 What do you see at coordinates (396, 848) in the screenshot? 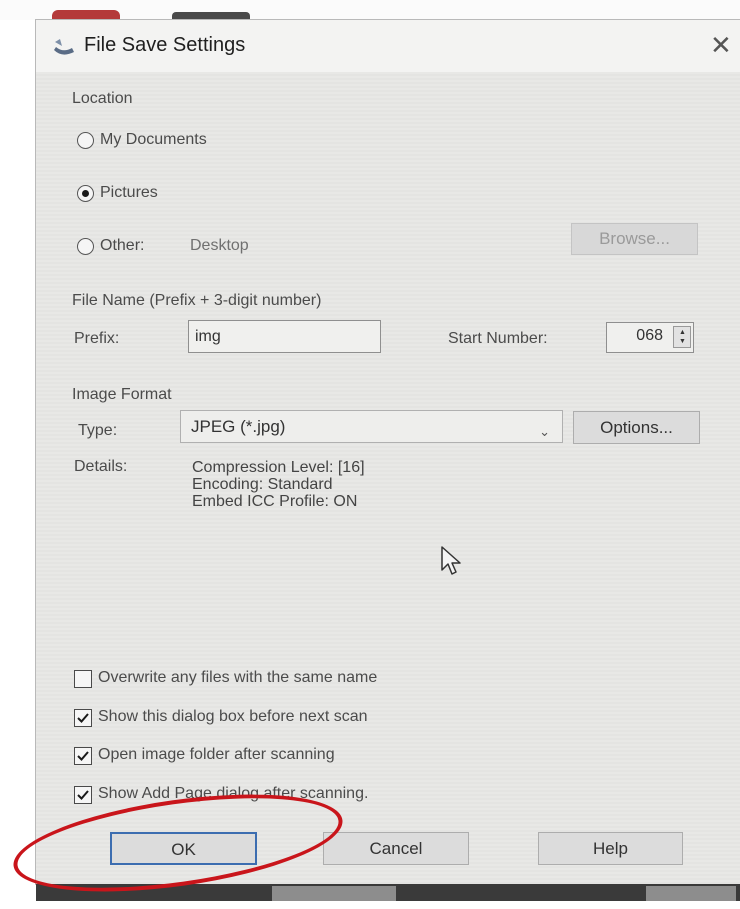
I see `cancel-button: Cancel` at bounding box center [396, 848].